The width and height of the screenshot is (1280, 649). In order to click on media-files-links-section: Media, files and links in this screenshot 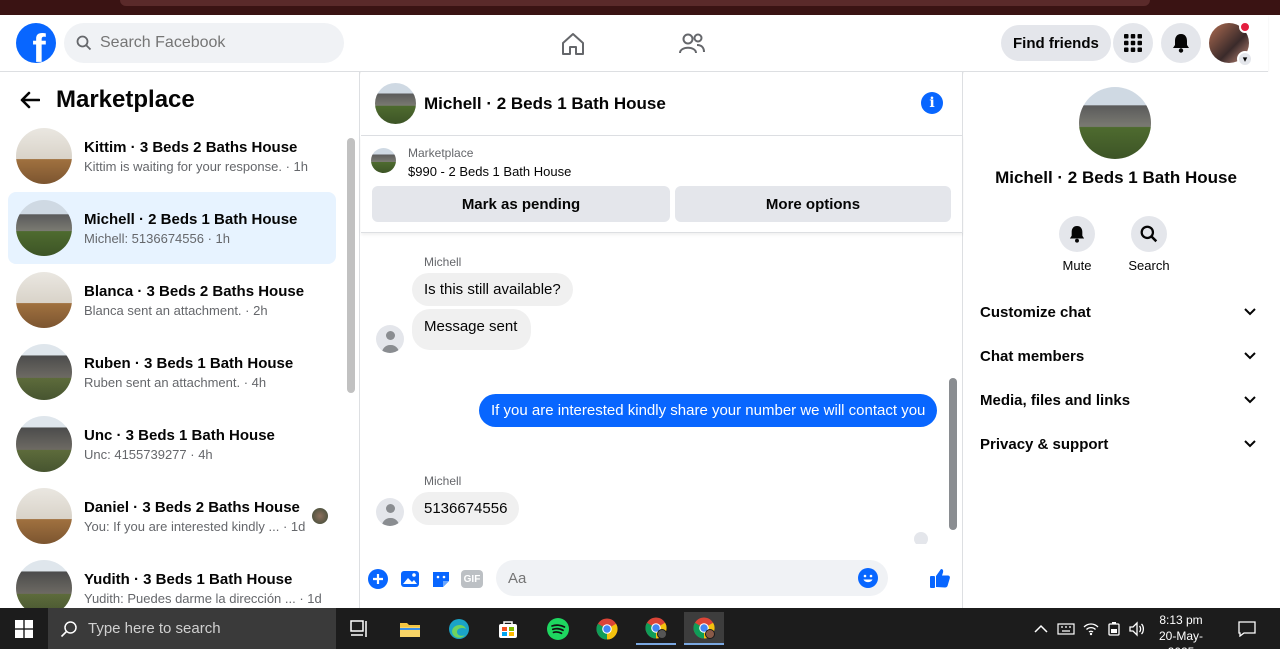, I will do `click(1118, 400)`.